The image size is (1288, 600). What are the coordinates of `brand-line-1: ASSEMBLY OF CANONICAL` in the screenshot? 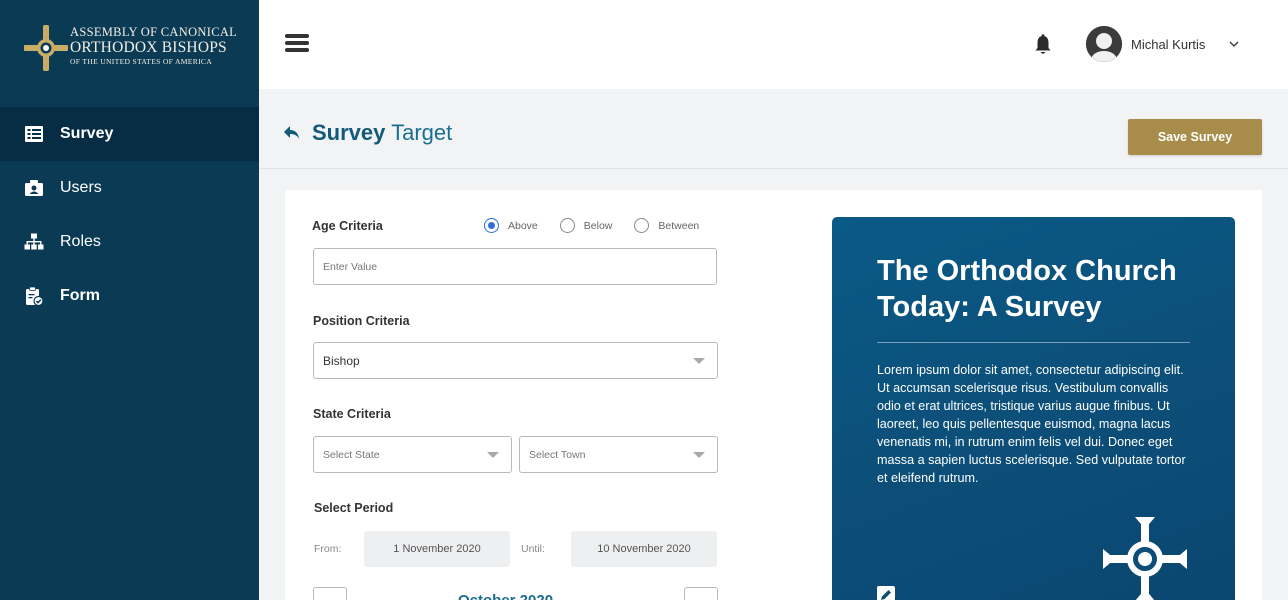 It's located at (154, 32).